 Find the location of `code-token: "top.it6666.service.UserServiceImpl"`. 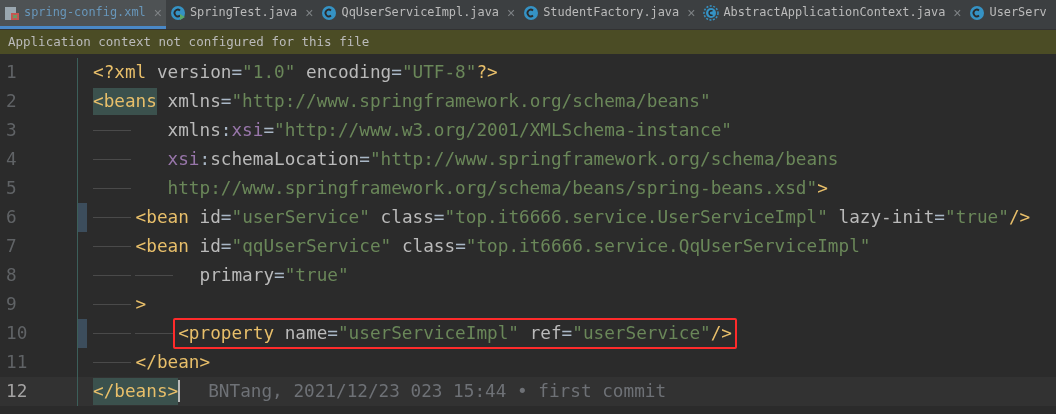

code-token: "top.it6666.service.UserServiceImpl" is located at coordinates (636, 218).